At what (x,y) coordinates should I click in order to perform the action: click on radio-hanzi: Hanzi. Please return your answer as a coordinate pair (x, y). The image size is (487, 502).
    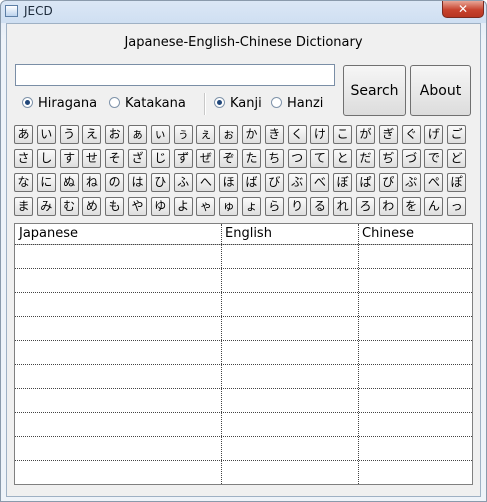
    Looking at the image, I should click on (297, 104).